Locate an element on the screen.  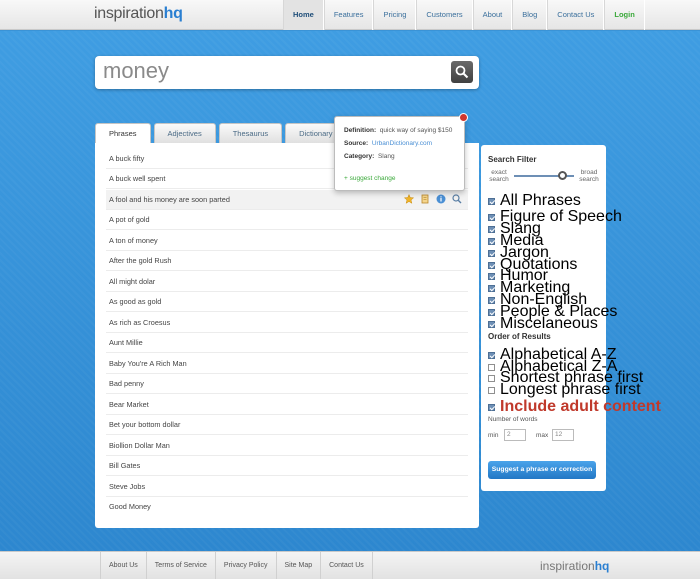
logo-text: inspiration is located at coordinates (129, 13).